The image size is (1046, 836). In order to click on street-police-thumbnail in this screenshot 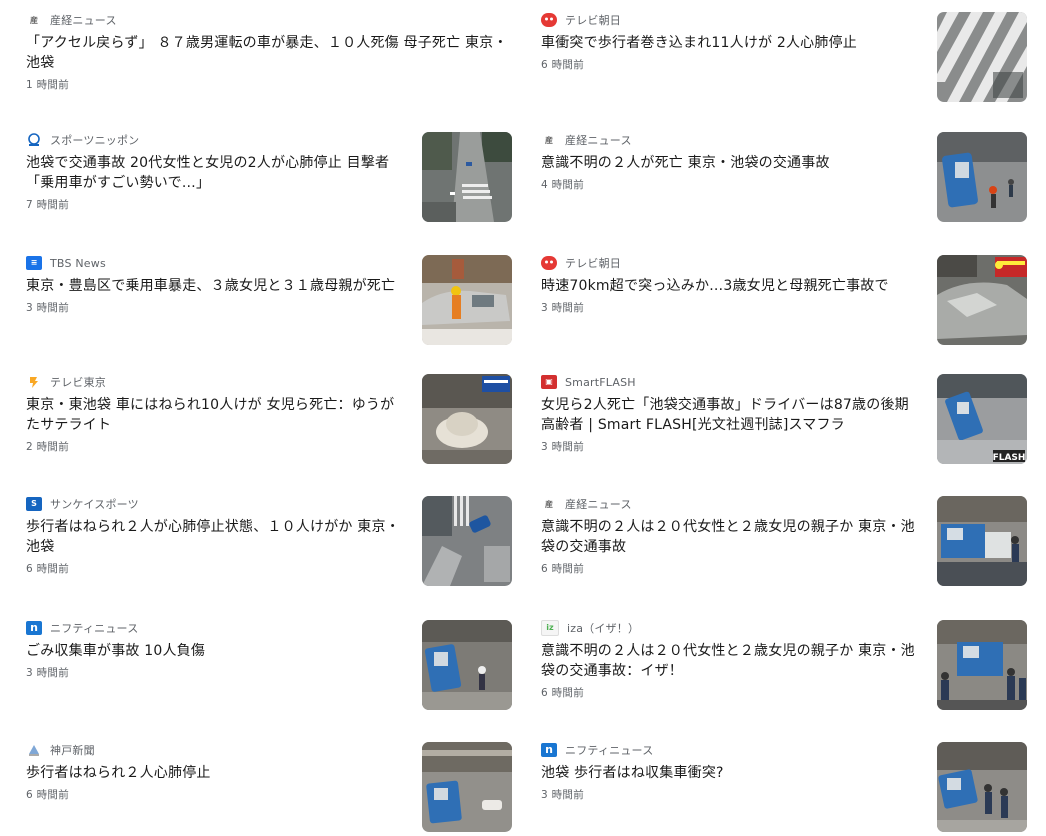, I will do `click(982, 787)`.